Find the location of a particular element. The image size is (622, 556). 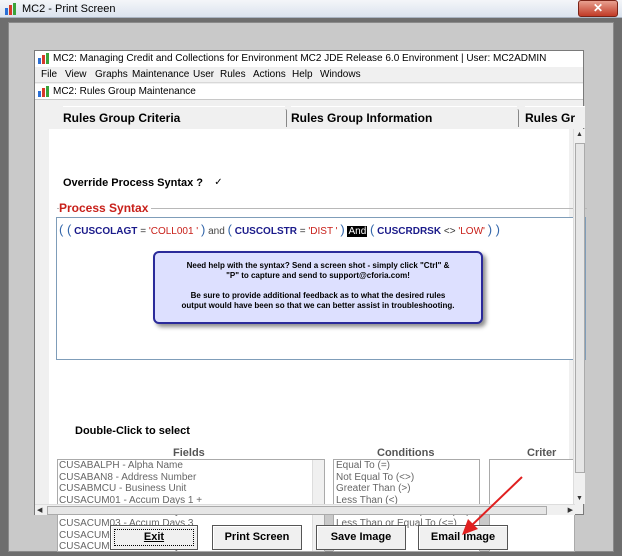

vertical-scroll-thumb is located at coordinates (580, 308).